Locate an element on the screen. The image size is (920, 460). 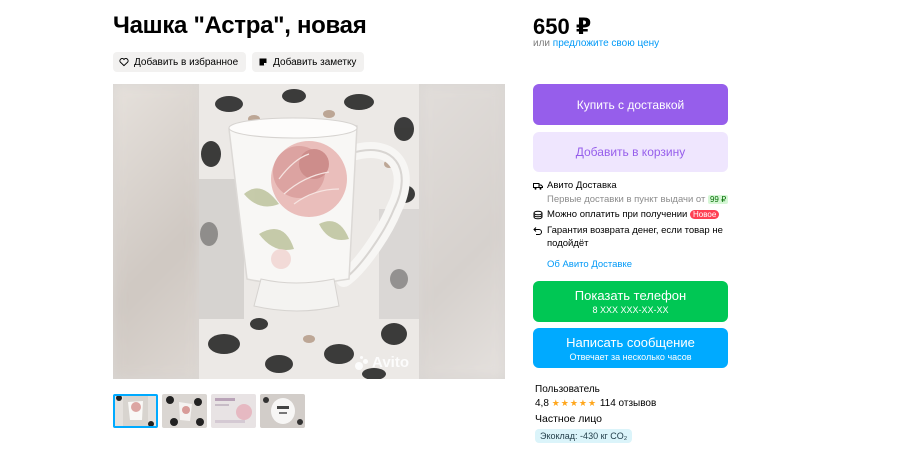
add-to-cart-button: Добавить в корзину is located at coordinates (630, 152).